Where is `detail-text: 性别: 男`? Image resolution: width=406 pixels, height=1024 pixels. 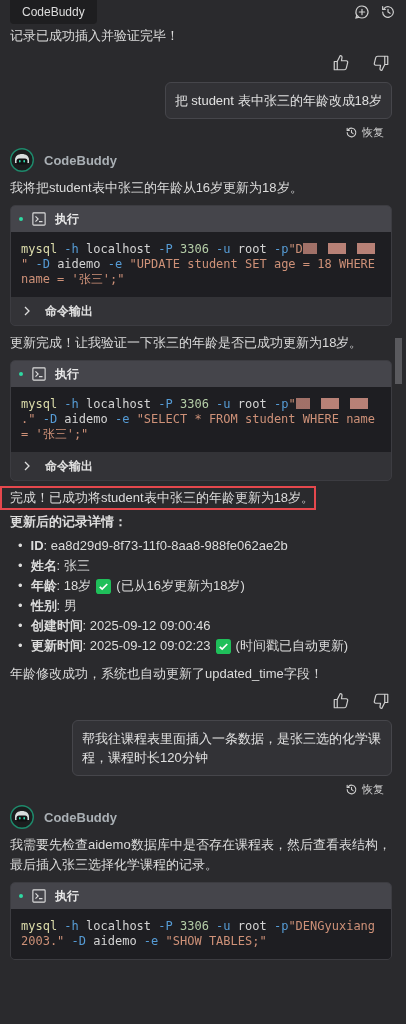
detail-text: 性别: 男 is located at coordinates (53, 606).